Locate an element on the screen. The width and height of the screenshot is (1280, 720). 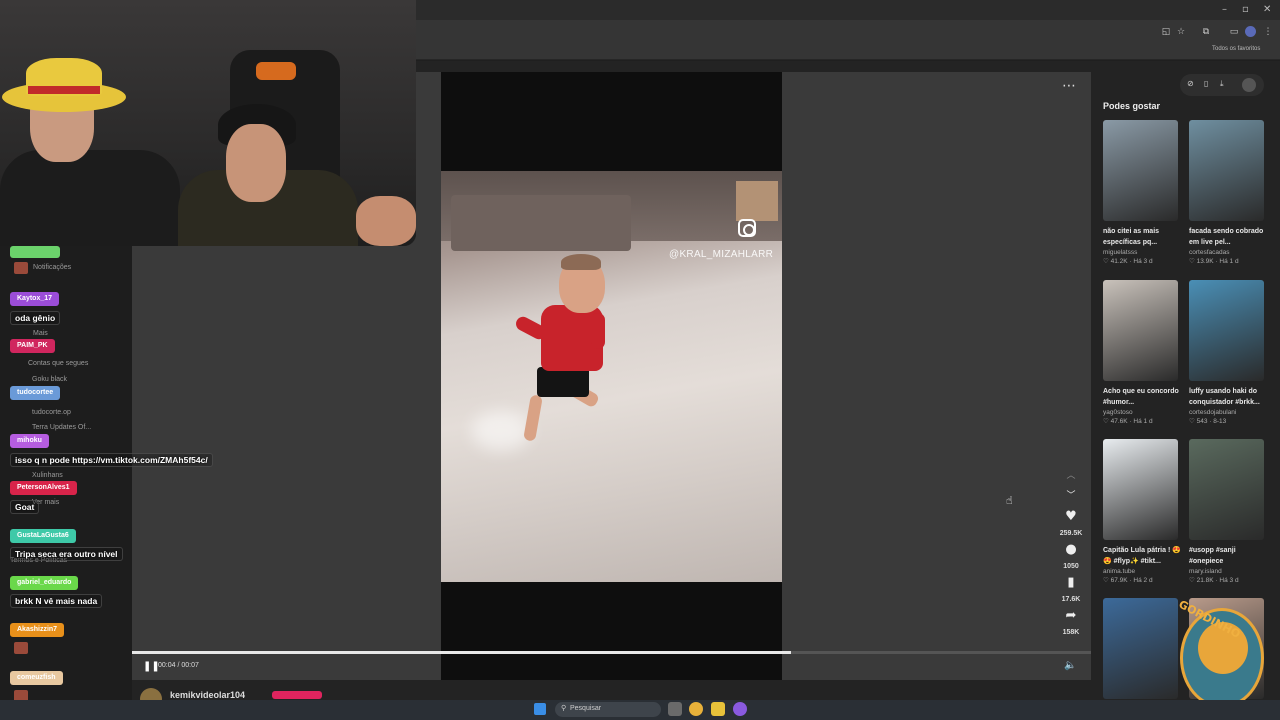
mouse-pointer-icon: ☝ is located at coordinates (1009, 500).